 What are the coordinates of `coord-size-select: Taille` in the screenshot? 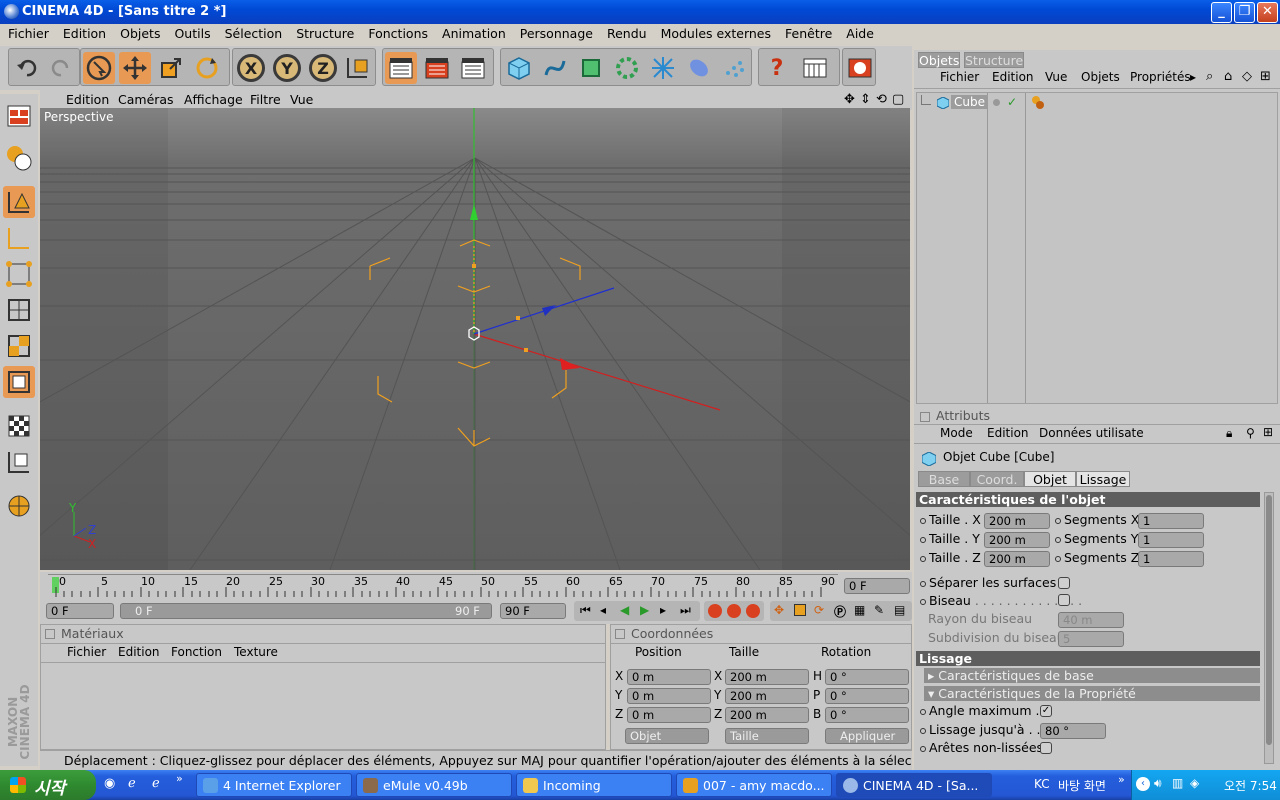 It's located at (767, 736).